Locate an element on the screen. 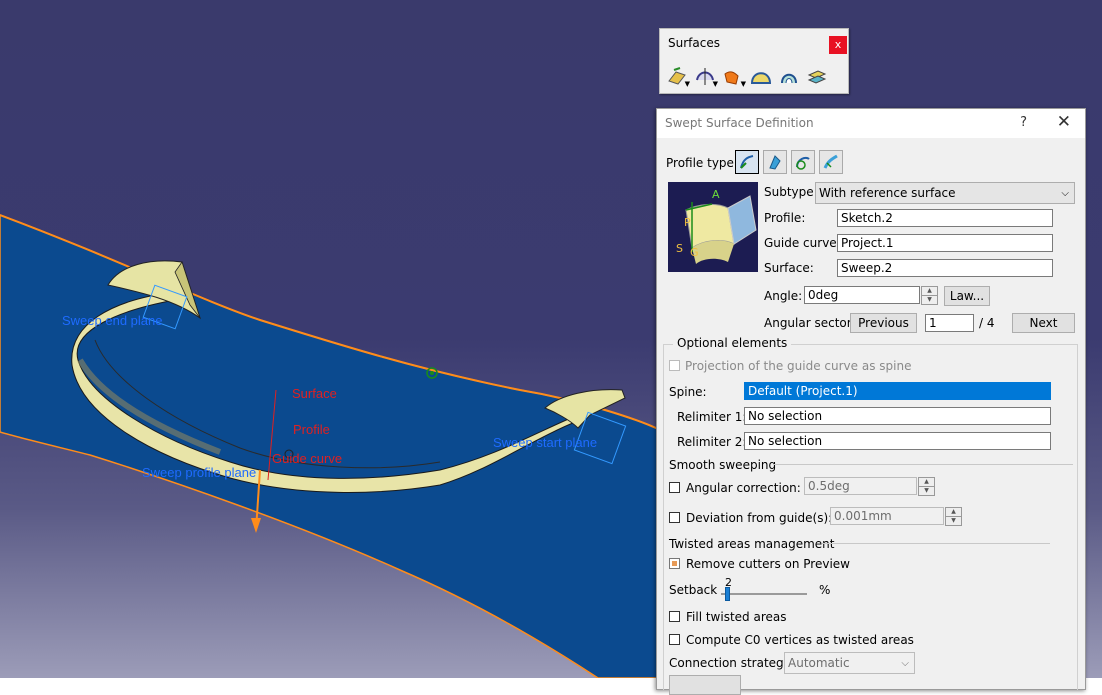  toolbar-title: Surfaces is located at coordinates (694, 43).